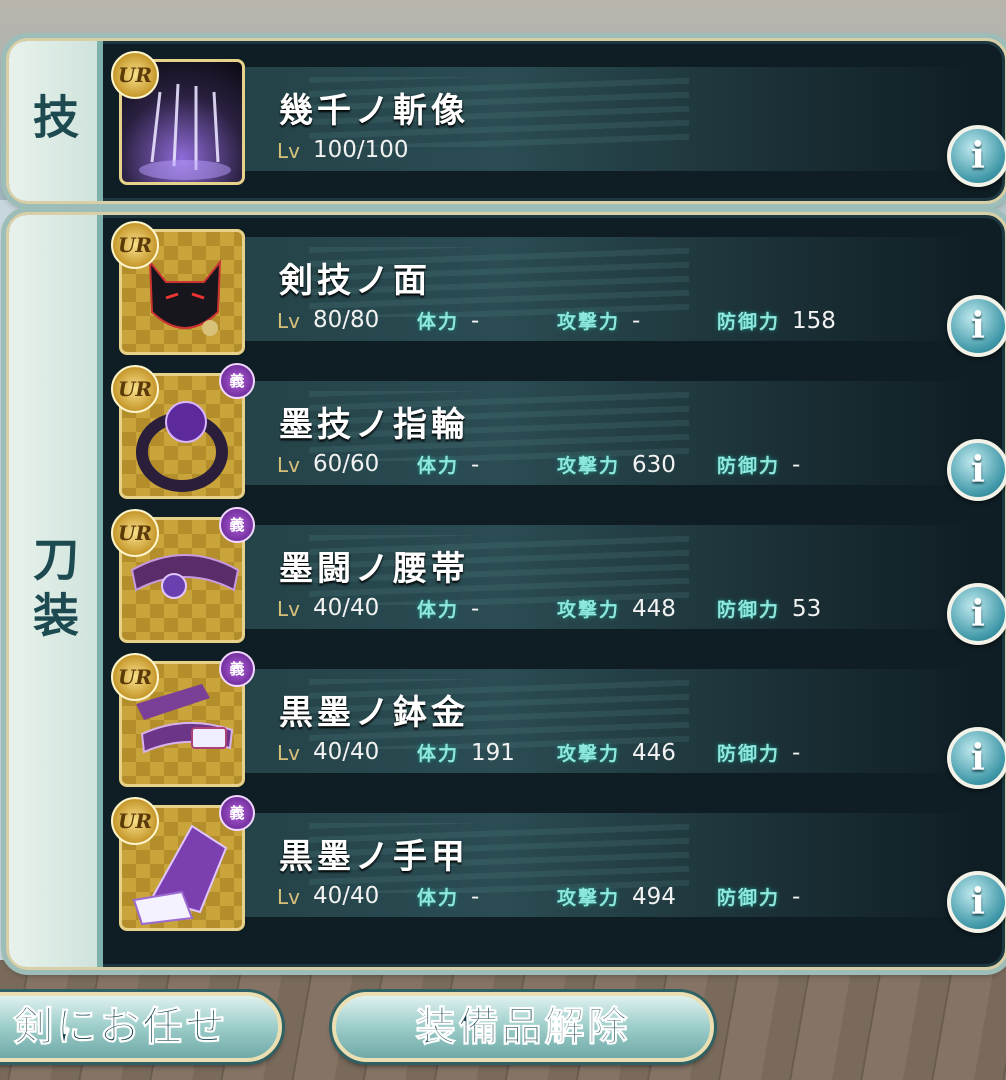 Image resolution: width=1006 pixels, height=1080 pixels. I want to click on def-stat: 防御力 53, so click(769, 609).